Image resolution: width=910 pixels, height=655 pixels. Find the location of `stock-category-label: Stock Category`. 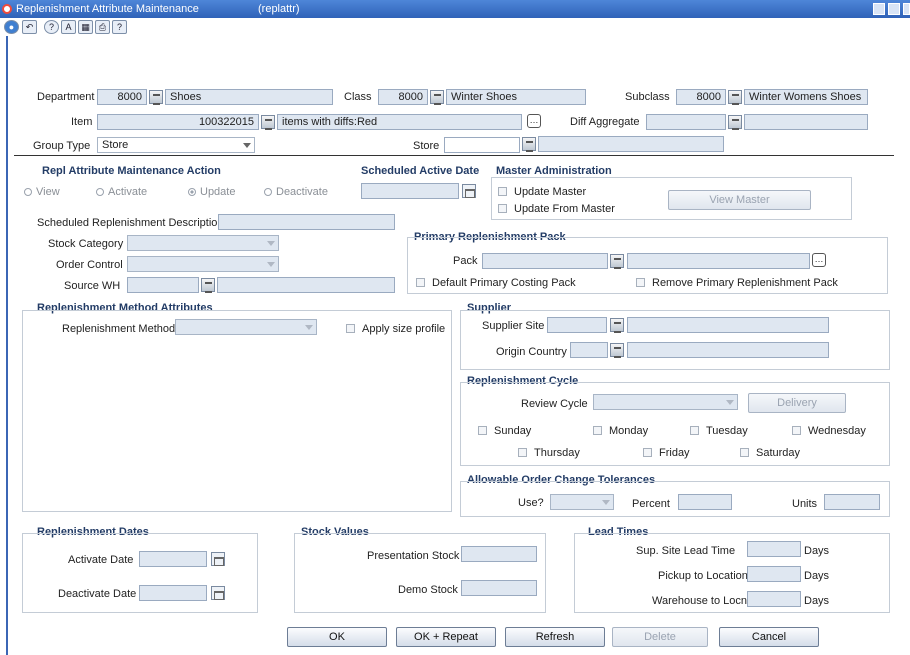

stock-category-label: Stock Category is located at coordinates (86, 244).